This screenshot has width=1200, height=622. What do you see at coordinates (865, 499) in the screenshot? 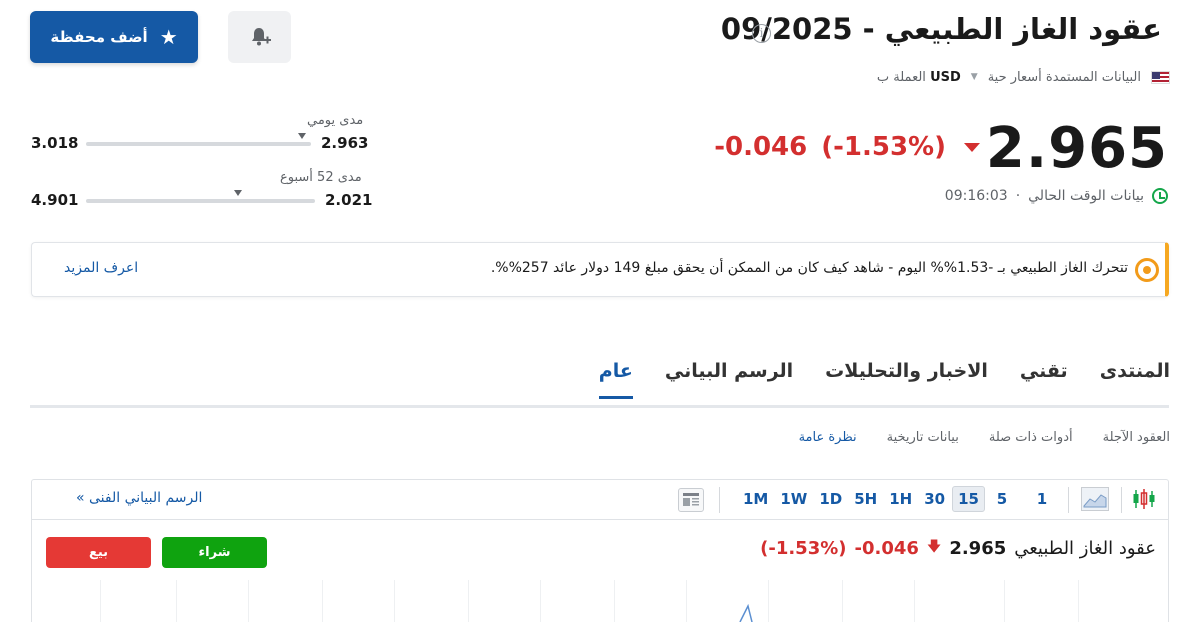
I see `timeframe-5H: 5H` at bounding box center [865, 499].